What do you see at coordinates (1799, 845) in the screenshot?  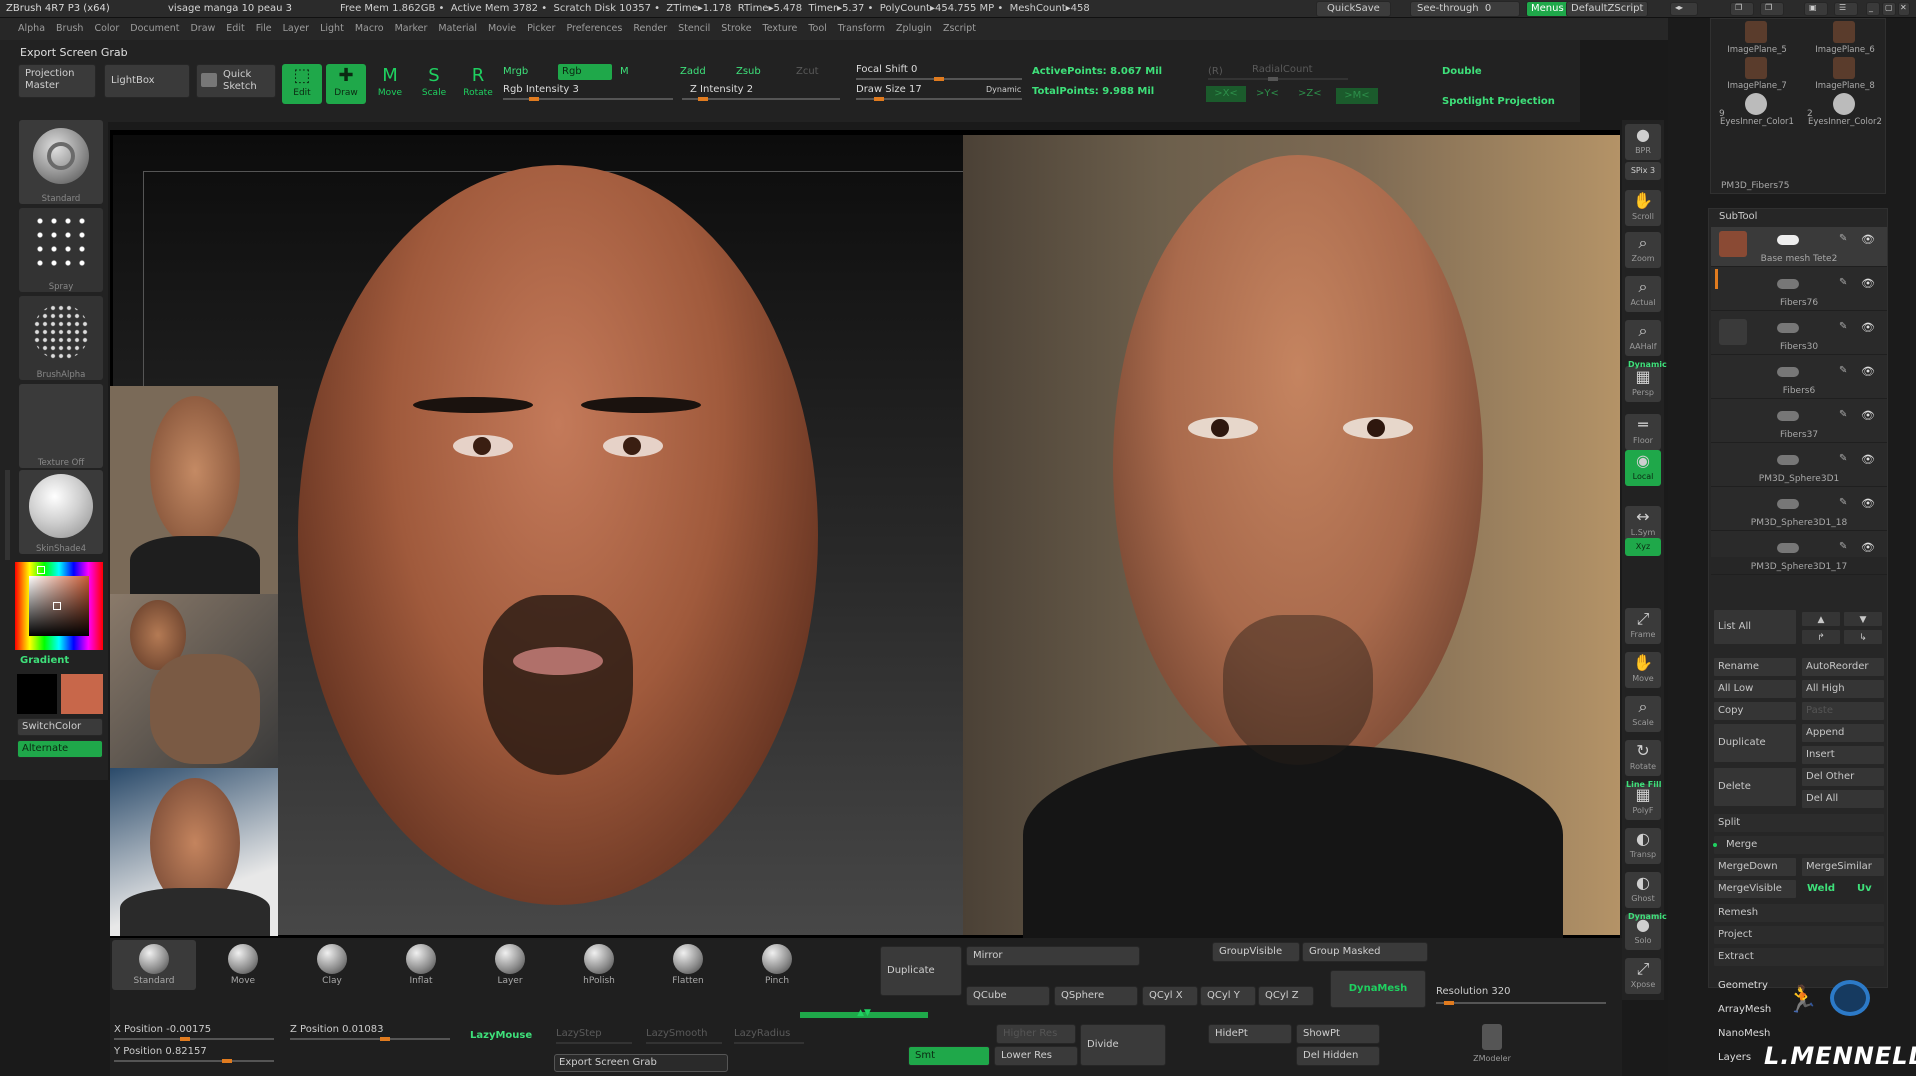 I see `merge-section: Merge` at bounding box center [1799, 845].